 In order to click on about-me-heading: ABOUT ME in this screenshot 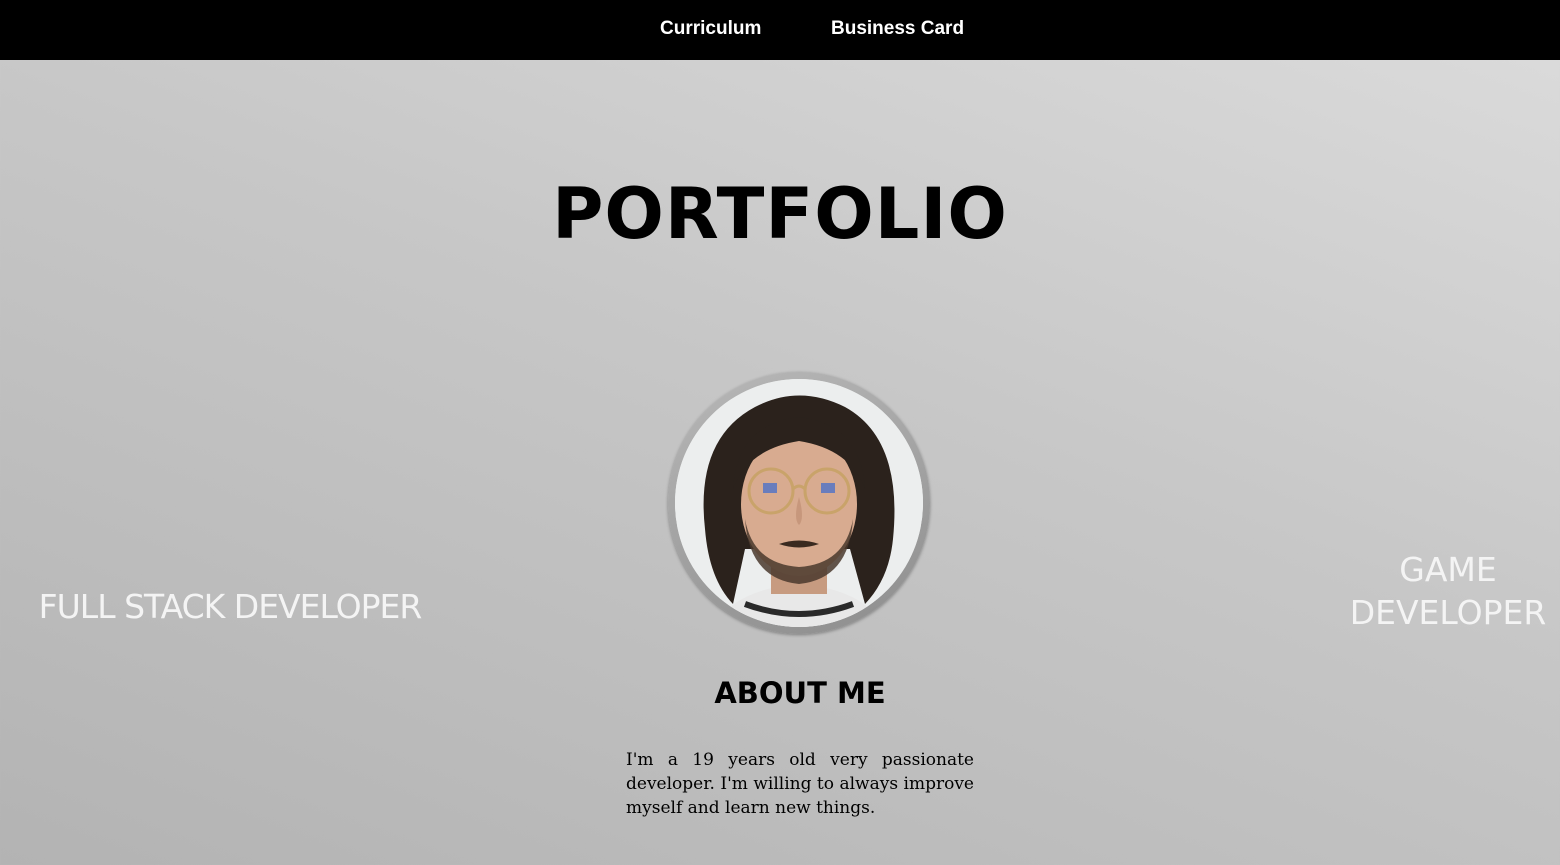, I will do `click(800, 693)`.